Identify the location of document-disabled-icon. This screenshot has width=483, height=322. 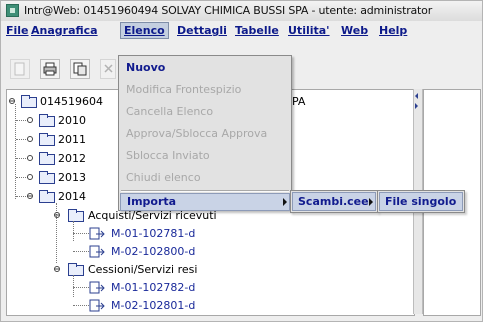
(19, 69).